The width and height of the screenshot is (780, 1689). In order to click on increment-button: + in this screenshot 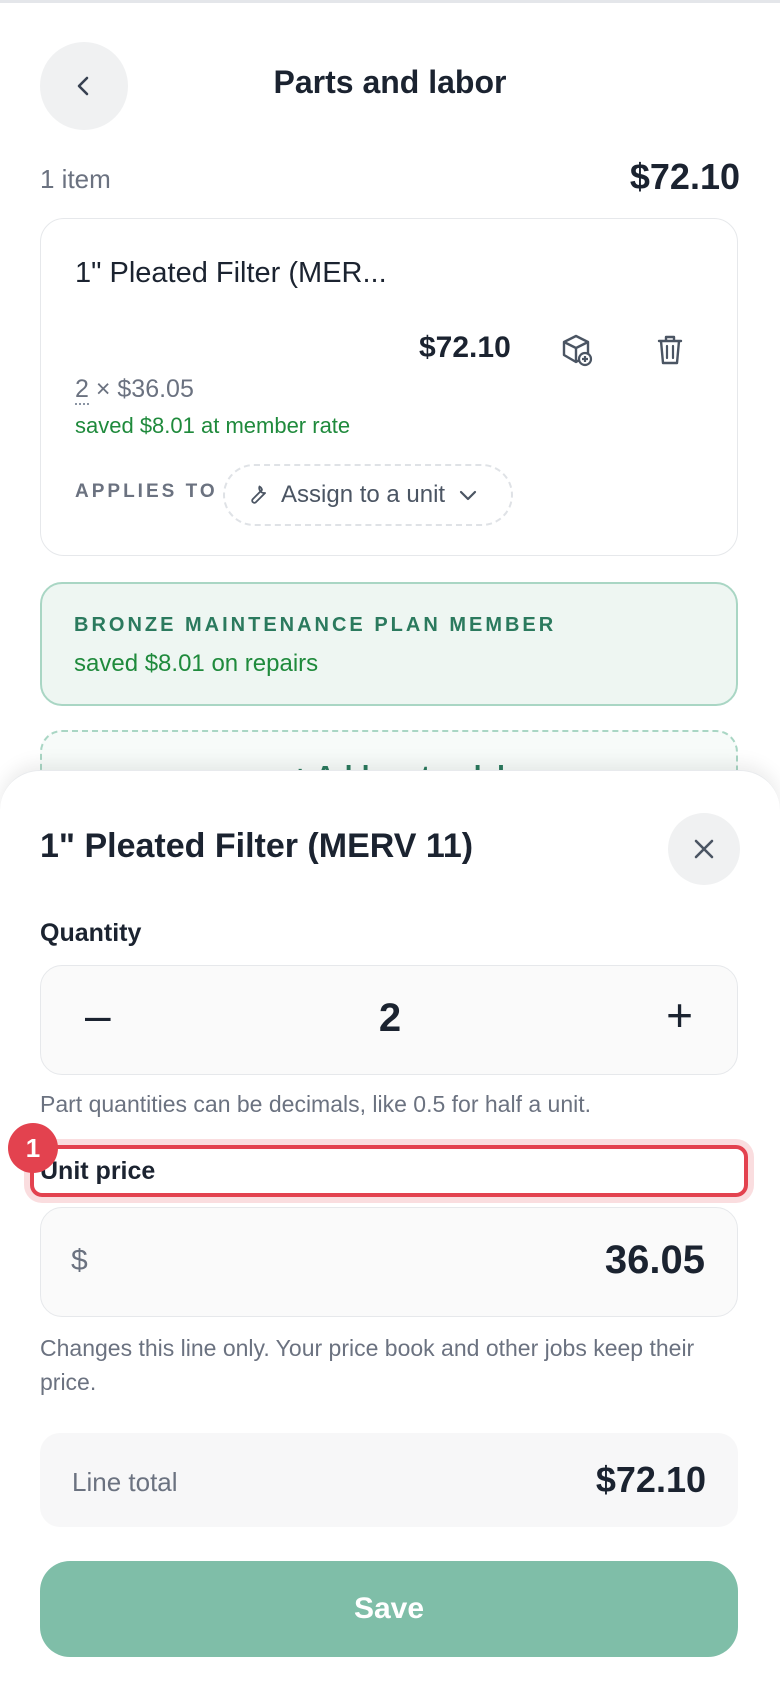, I will do `click(679, 1015)`.